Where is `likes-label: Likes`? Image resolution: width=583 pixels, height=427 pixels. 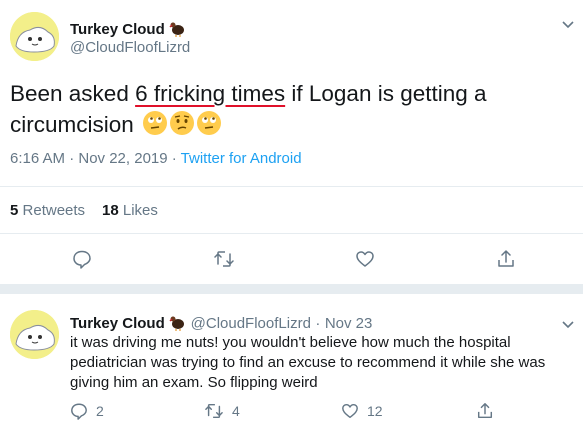
likes-label: Likes is located at coordinates (140, 210).